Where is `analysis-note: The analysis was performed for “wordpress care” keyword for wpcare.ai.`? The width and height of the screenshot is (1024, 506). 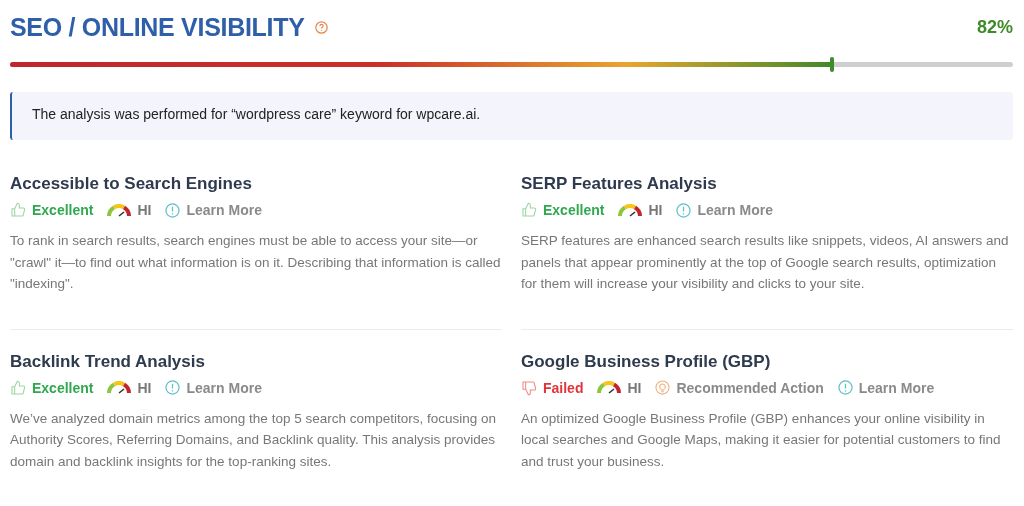 analysis-note: The analysis was performed for “wordpress care” keyword for wpcare.ai. is located at coordinates (511, 116).